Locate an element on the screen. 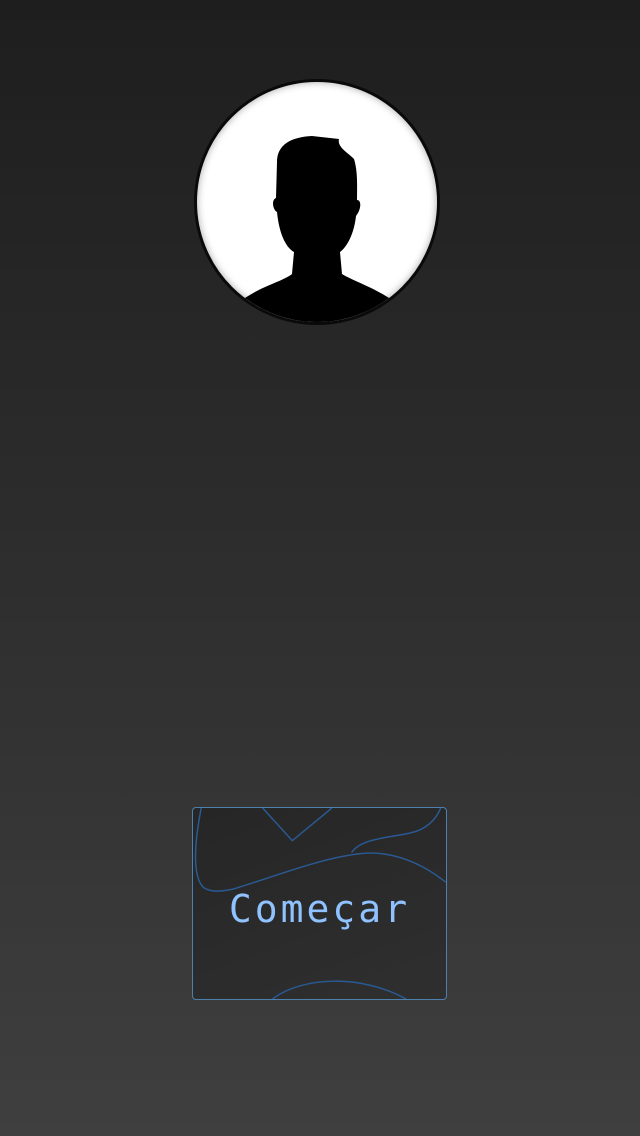  start-button: Começar is located at coordinates (319, 903).